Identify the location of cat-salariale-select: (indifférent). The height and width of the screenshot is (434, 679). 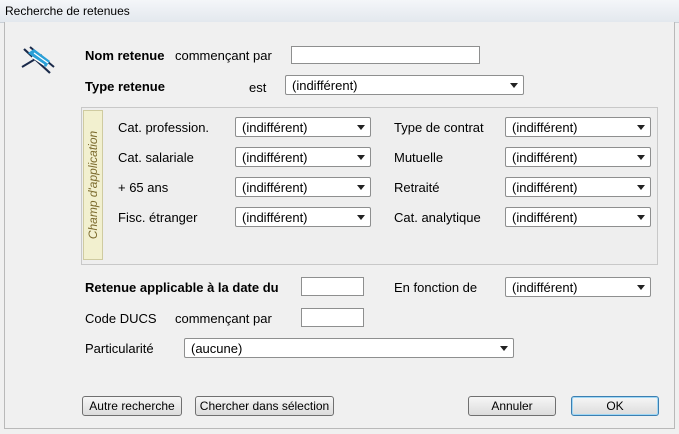
(303, 157).